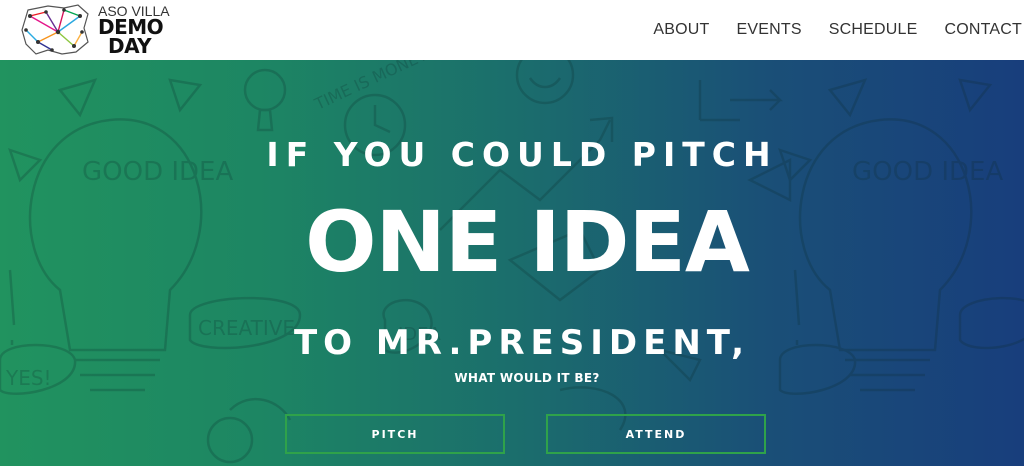 This screenshot has height=466, width=1024. What do you see at coordinates (656, 434) in the screenshot?
I see `attend-button: ATTEND` at bounding box center [656, 434].